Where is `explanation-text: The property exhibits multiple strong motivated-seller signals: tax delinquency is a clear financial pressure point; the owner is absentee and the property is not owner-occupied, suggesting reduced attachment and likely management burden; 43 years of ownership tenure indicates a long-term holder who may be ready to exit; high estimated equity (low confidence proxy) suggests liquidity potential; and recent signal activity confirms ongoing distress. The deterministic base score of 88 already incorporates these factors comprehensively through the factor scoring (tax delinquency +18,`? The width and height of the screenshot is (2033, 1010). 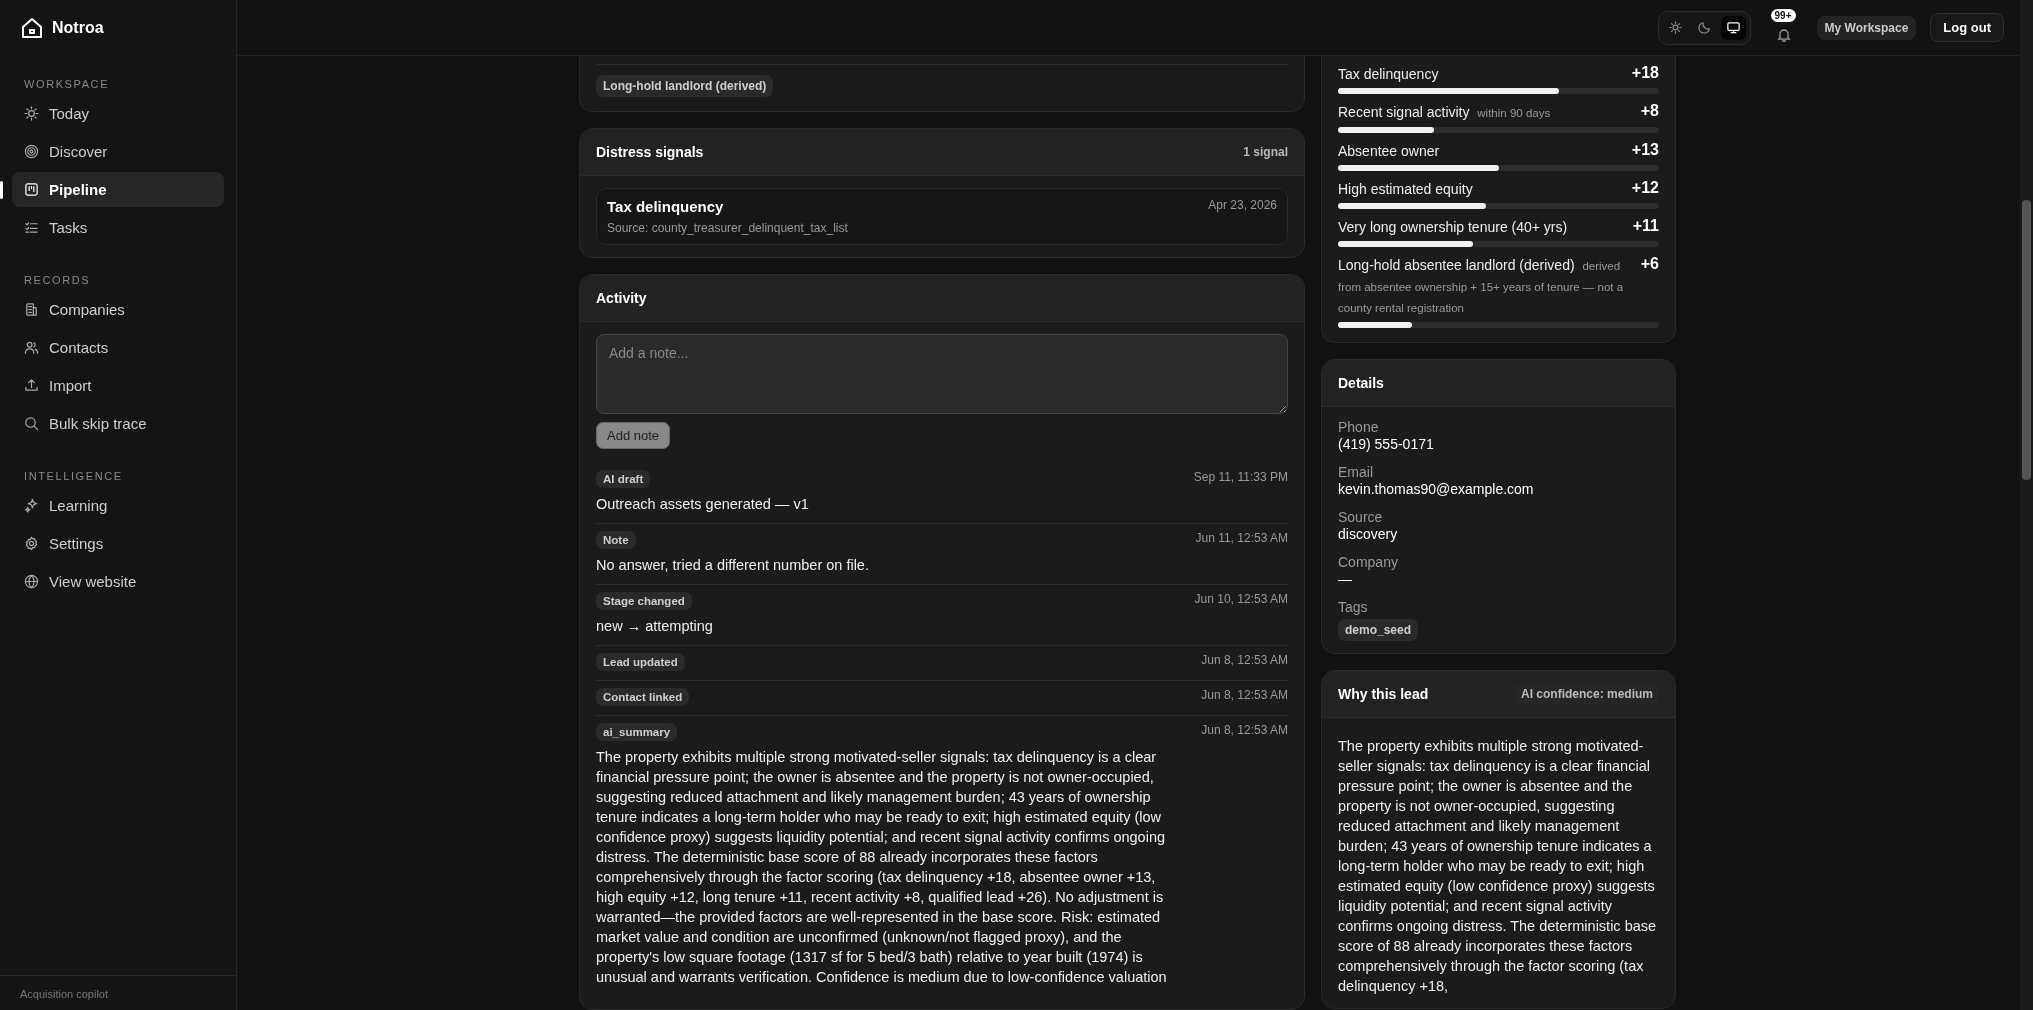
explanation-text: The property exhibits multiple strong motivated-seller signals: tax delinquency is a clear financial pressure point; the owner is absentee and the property is not owner-occupied, suggesting reduced attachment and likely management burden; 43 years of ownership tenure indicates a long-term holder who may be ready to exit; high estimated equity (low confidence proxy) suggests liquidity potential; and recent signal activity confirms ongoing distress. The deterministic base score of 88 already incorporates these factors comprehensively through the factor scoring (tax delinquency +18, is located at coordinates (1498, 866).